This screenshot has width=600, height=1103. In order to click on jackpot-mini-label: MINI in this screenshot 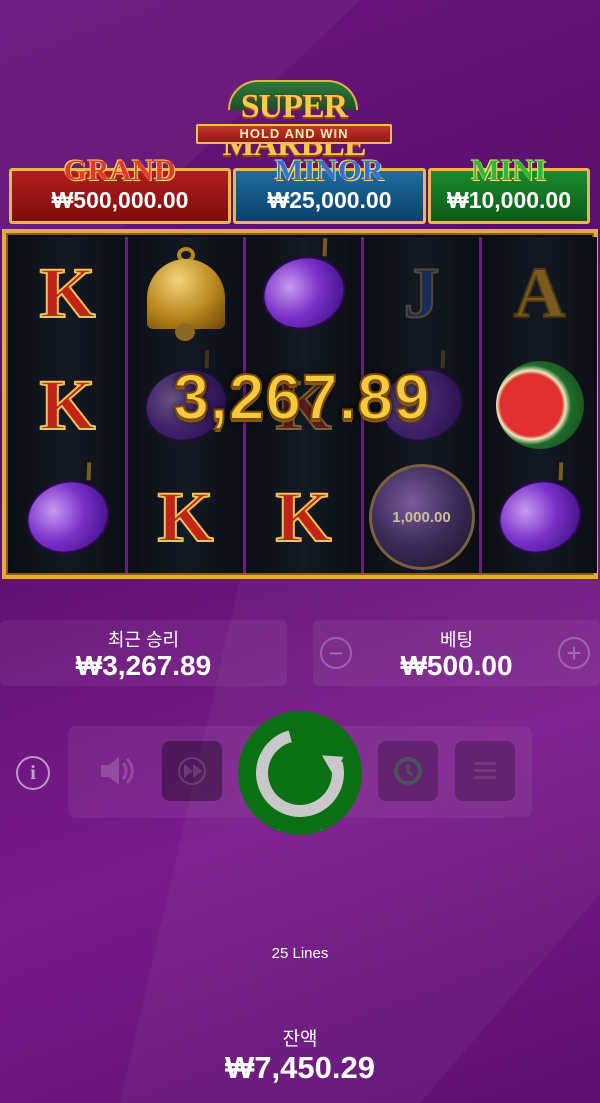, I will do `click(509, 170)`.